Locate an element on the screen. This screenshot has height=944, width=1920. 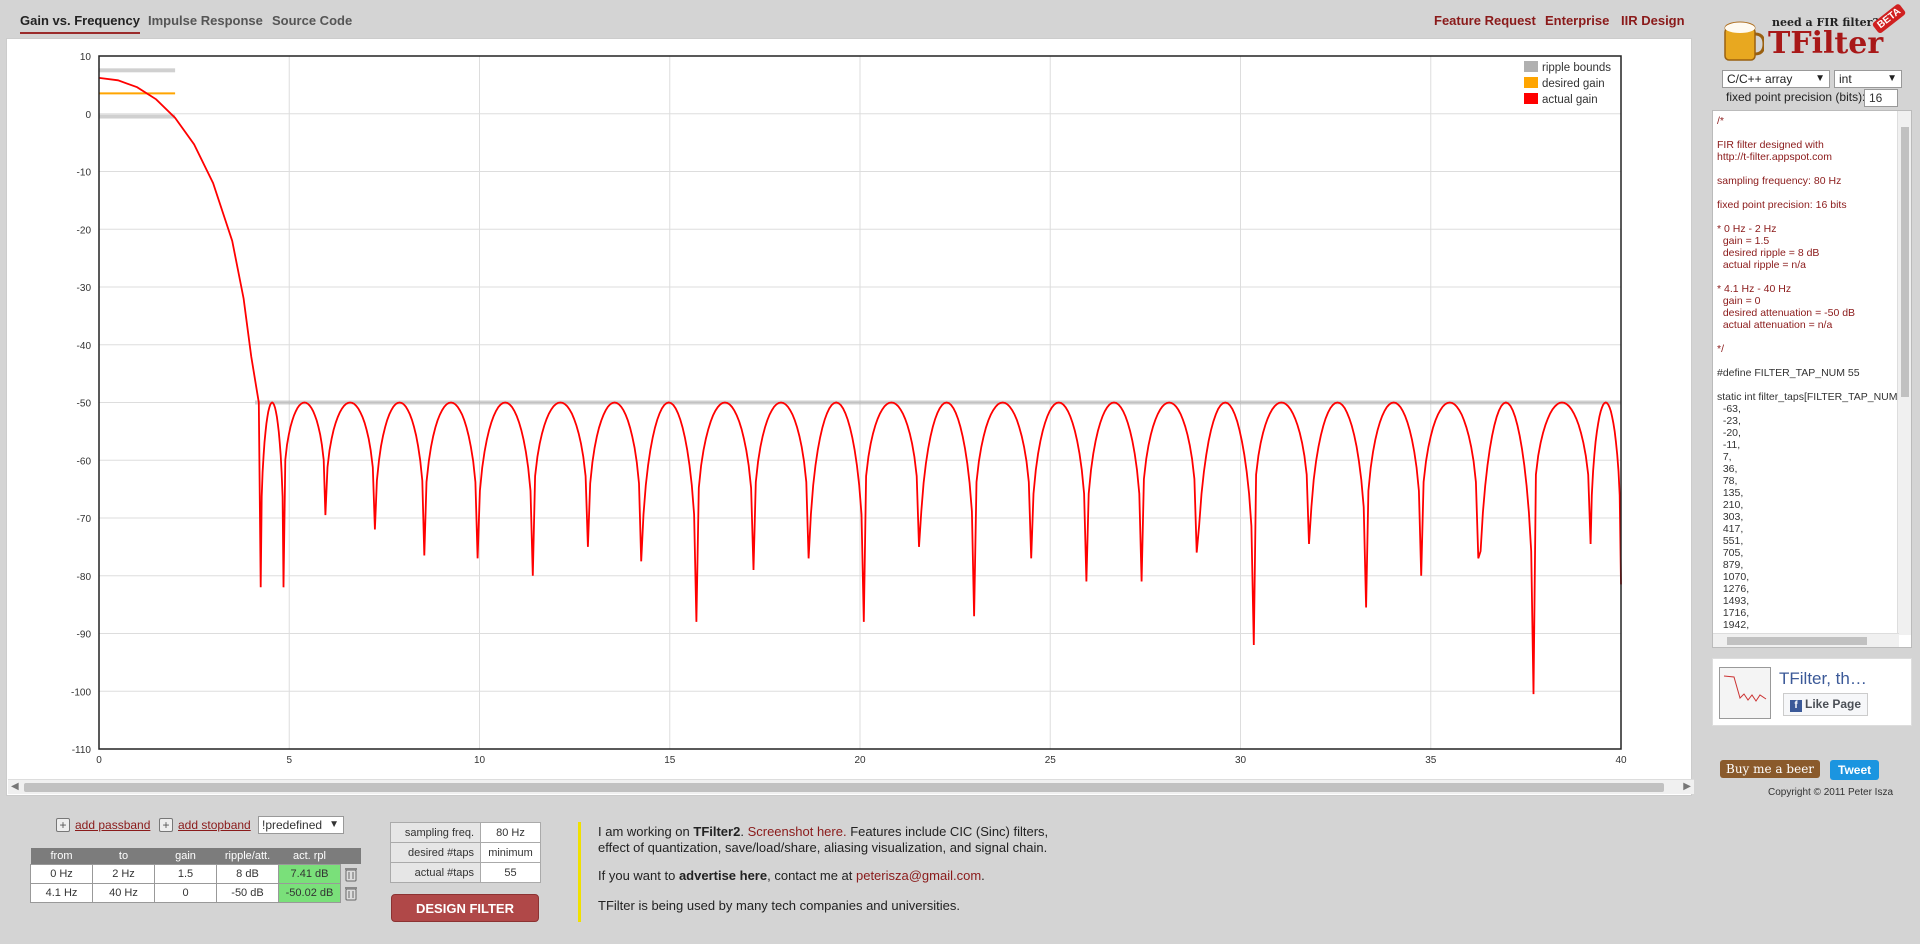
feature-request-link: Feature Request is located at coordinates (1485, 20).